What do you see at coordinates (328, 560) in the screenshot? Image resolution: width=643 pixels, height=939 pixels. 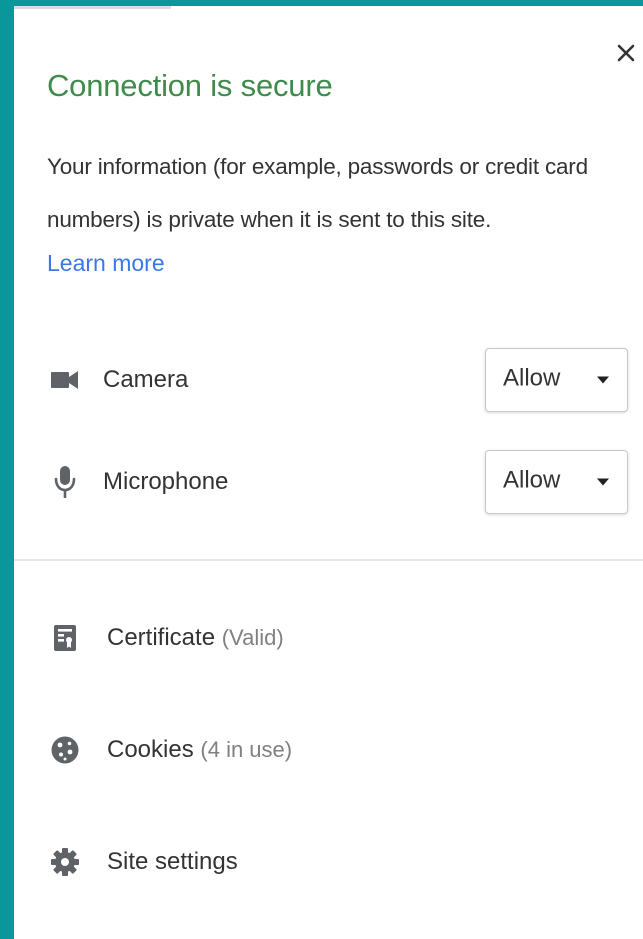 I see `section-divider` at bounding box center [328, 560].